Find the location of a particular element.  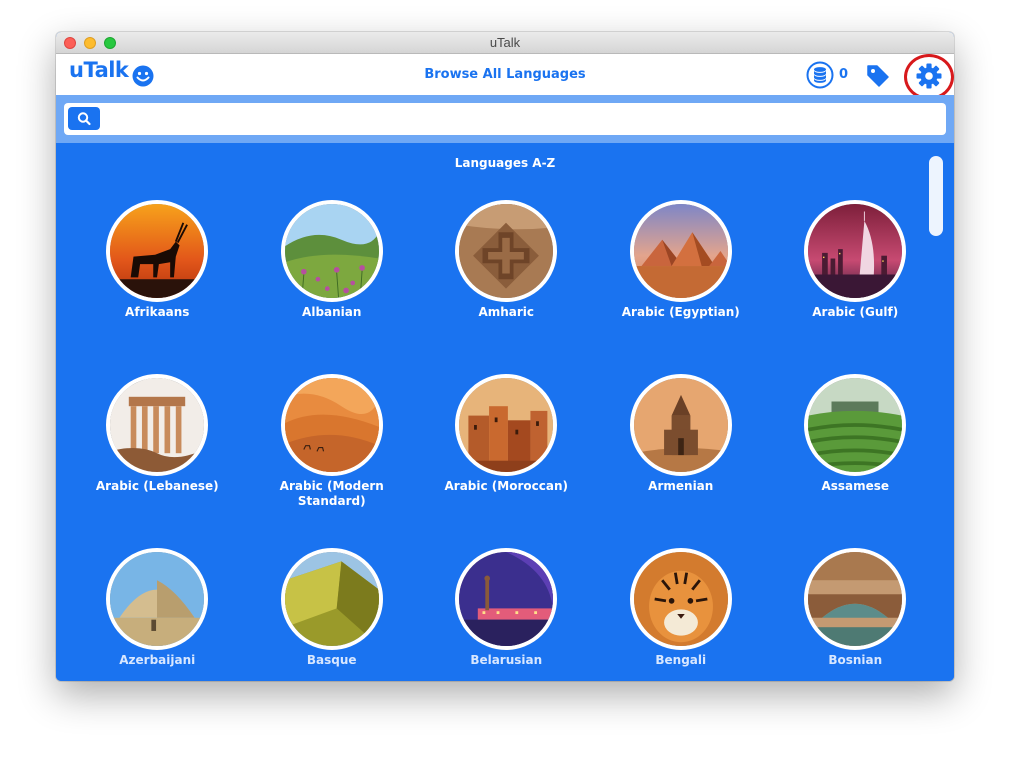

monastery-image is located at coordinates (680, 425).